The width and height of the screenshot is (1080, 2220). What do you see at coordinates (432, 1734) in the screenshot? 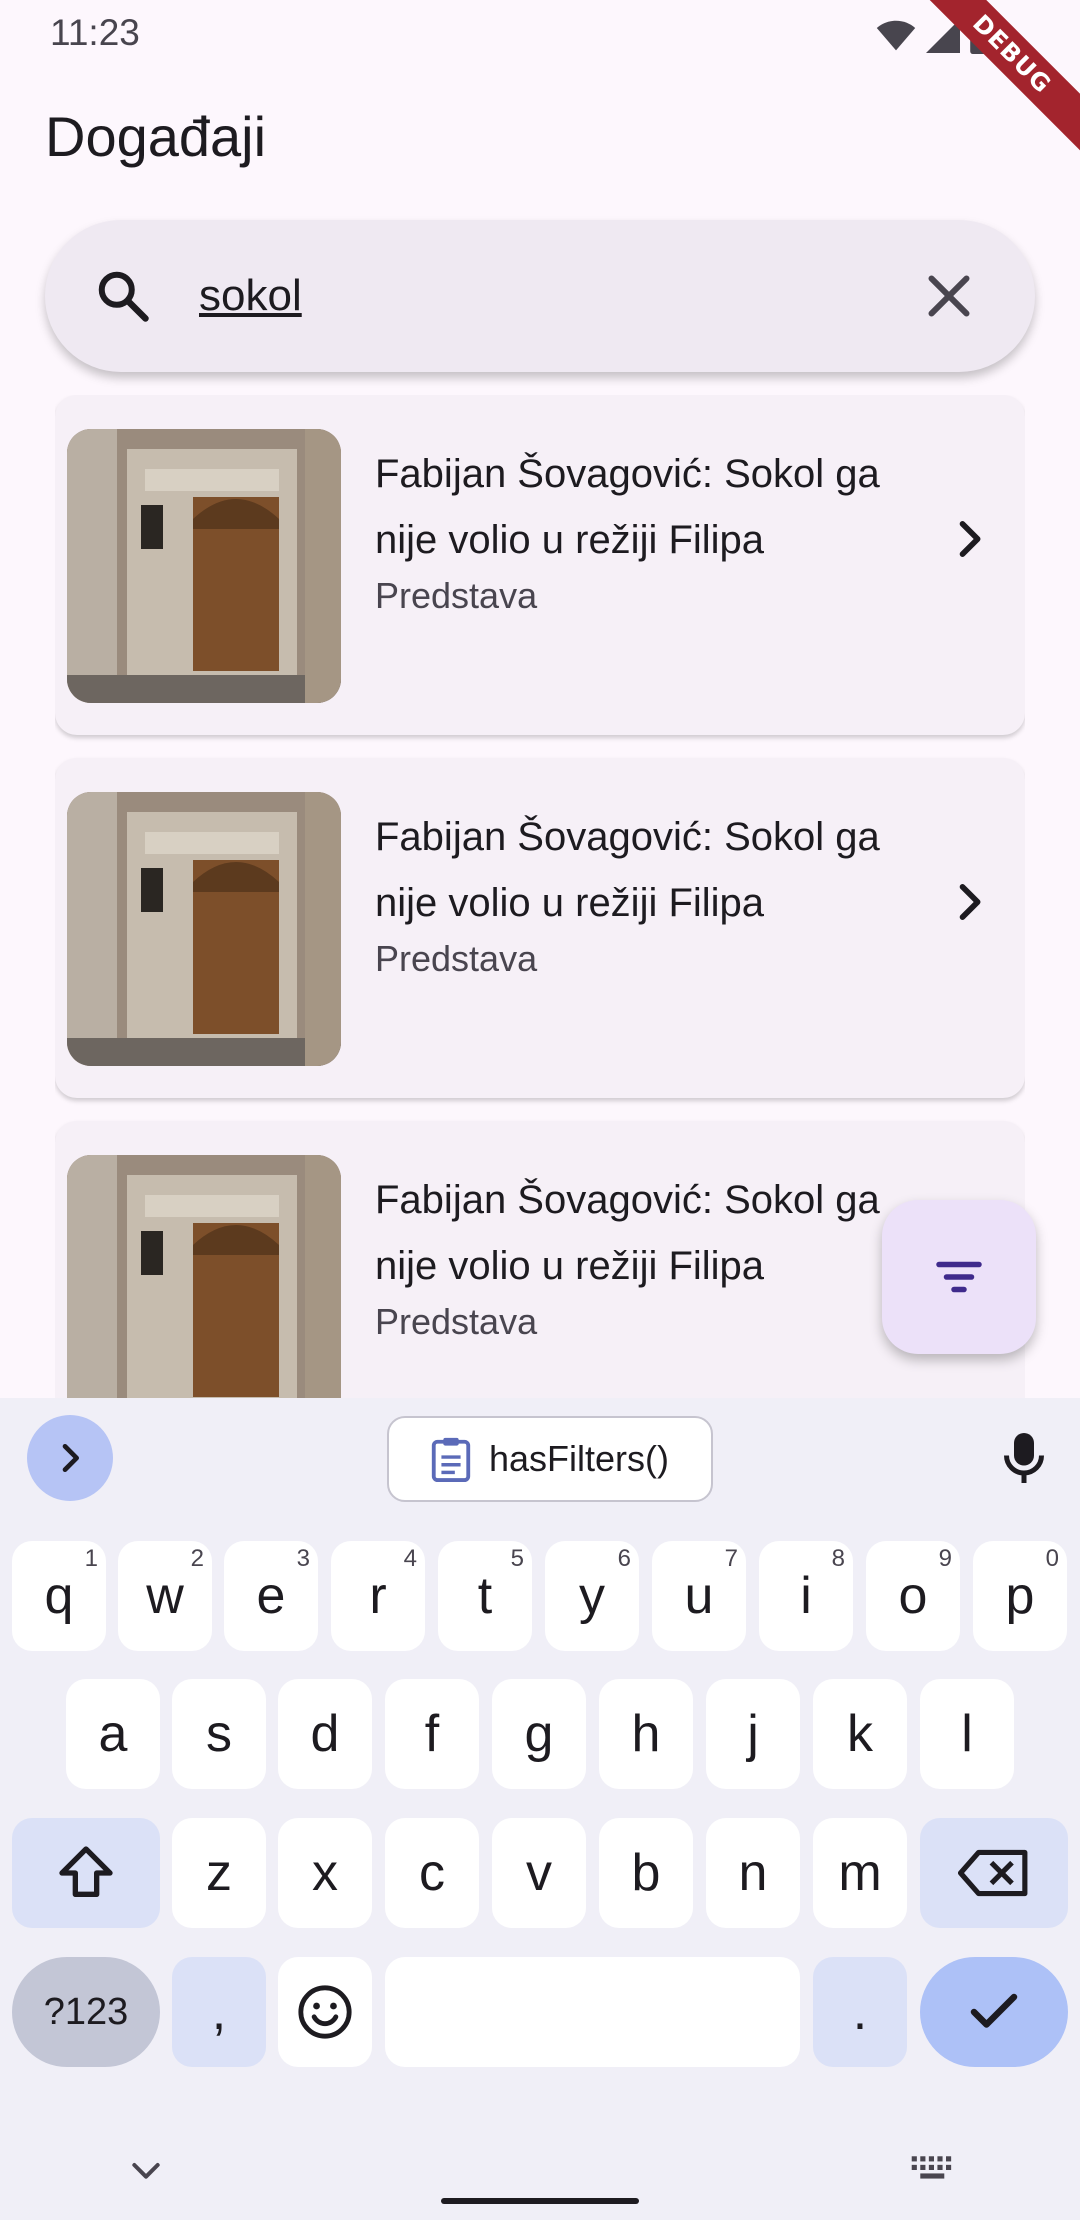
I see `key-f: f` at bounding box center [432, 1734].